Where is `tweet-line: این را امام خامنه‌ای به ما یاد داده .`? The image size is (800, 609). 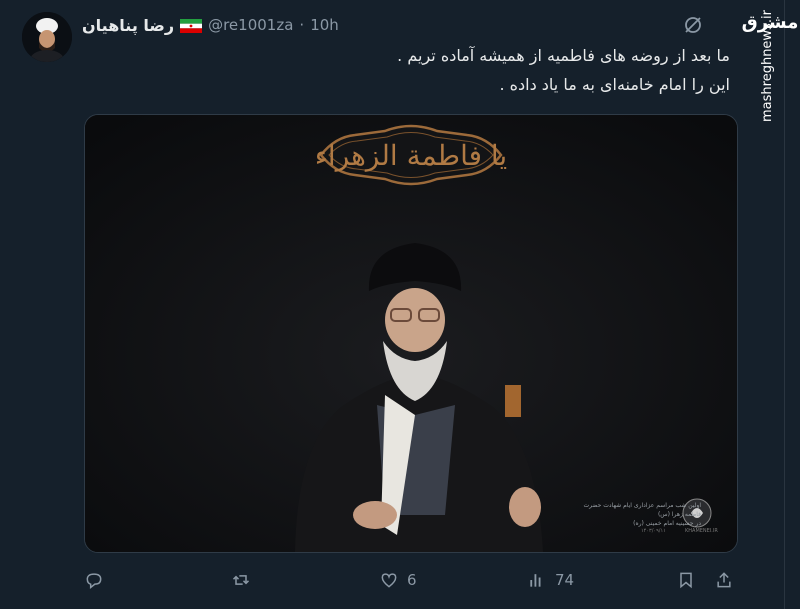
tweet-line: این را امام خامنه‌ای به ما یاد داده . is located at coordinates (614, 84).